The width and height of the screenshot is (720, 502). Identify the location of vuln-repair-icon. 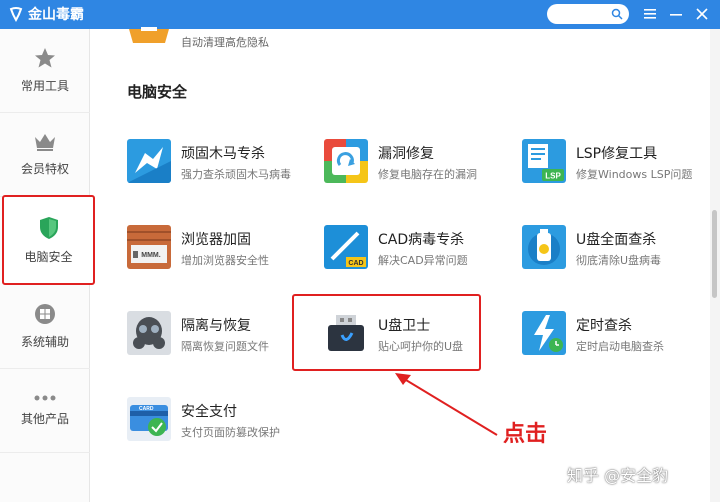
(346, 161).